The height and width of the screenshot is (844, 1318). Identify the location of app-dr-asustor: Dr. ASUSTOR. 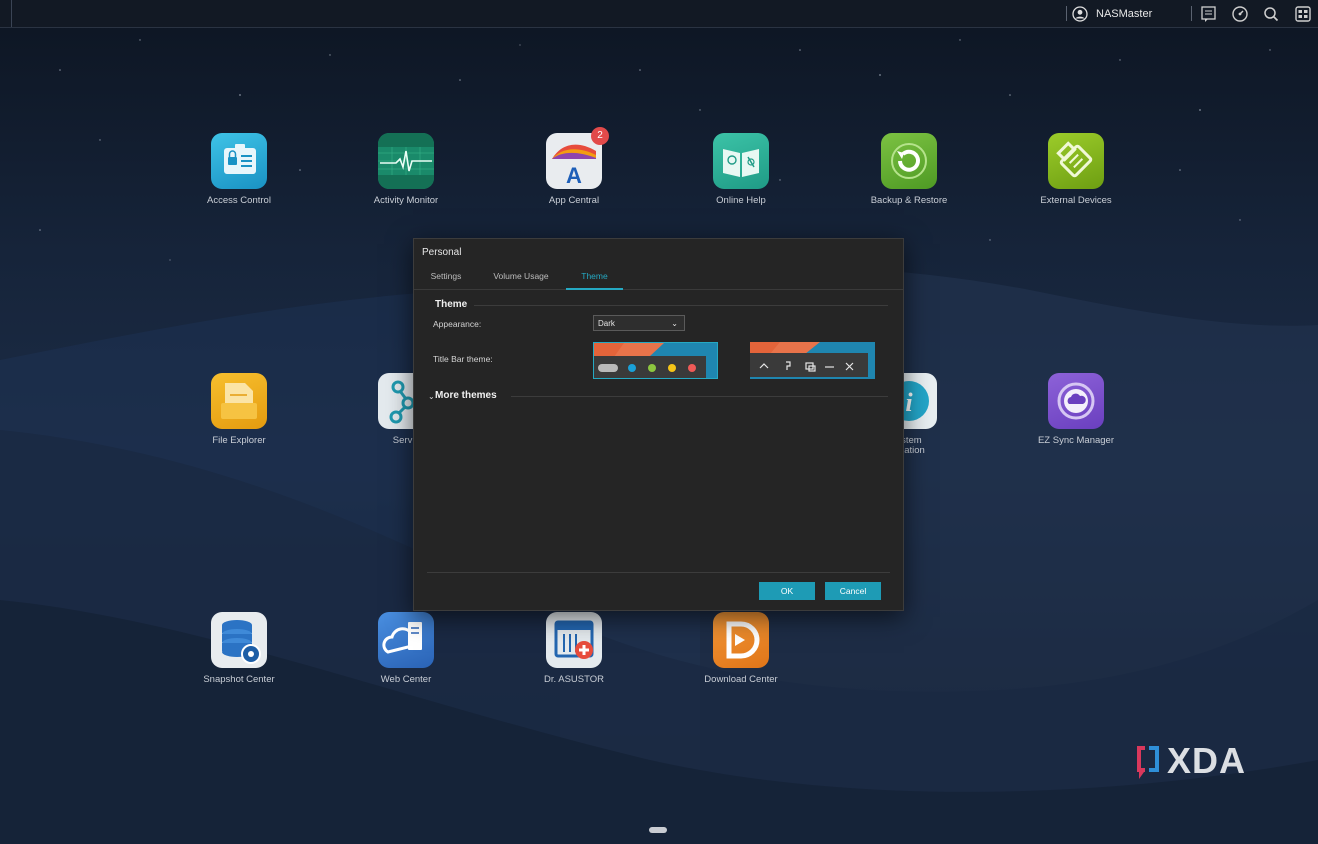
(574, 648).